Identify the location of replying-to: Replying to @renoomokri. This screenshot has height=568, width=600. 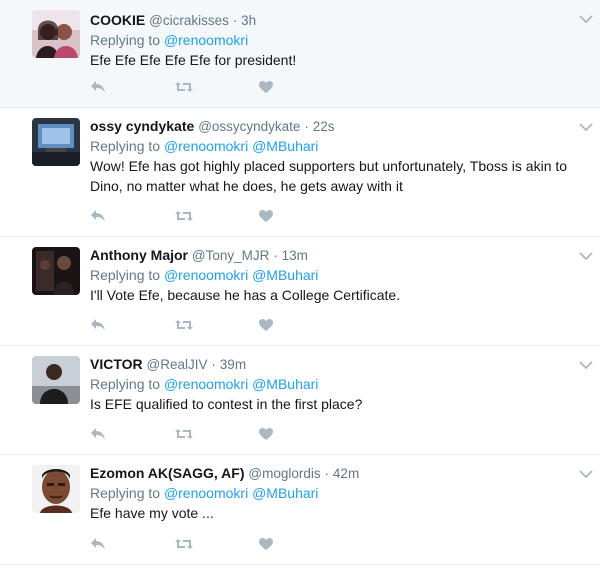
(330, 40).